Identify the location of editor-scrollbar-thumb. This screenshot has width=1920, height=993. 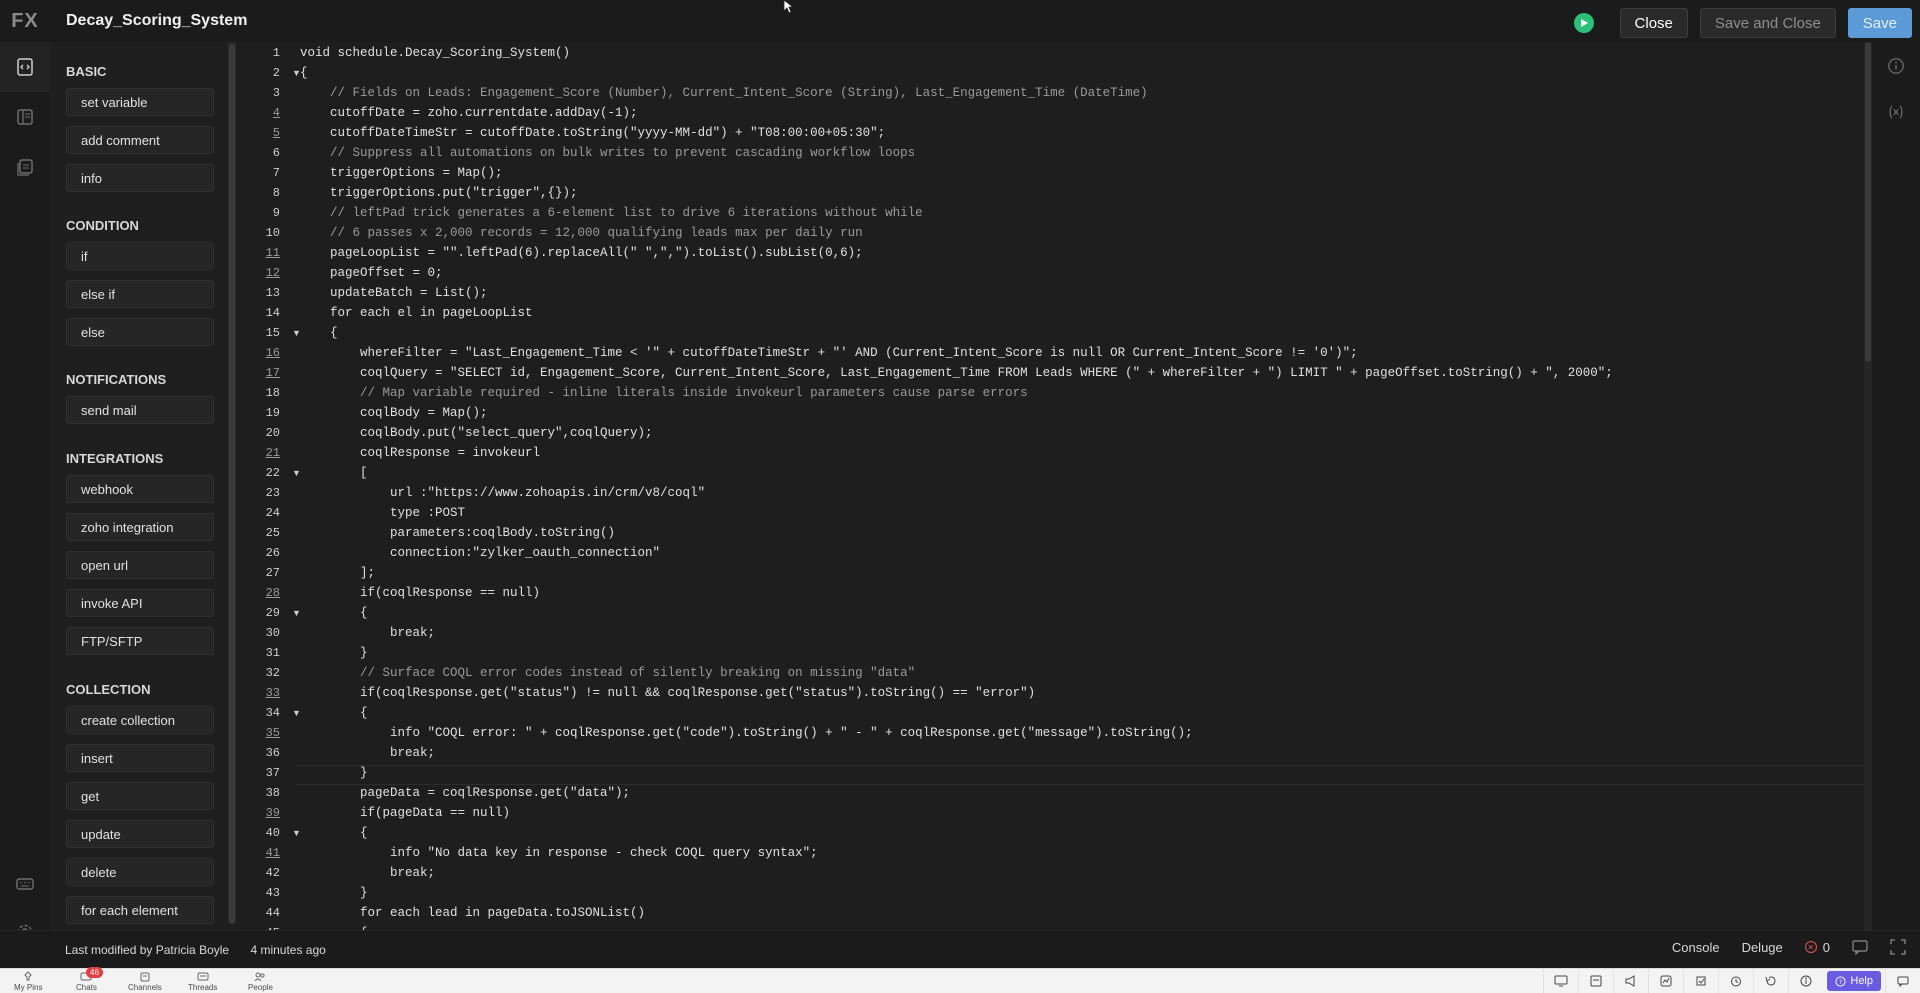
(1868, 202).